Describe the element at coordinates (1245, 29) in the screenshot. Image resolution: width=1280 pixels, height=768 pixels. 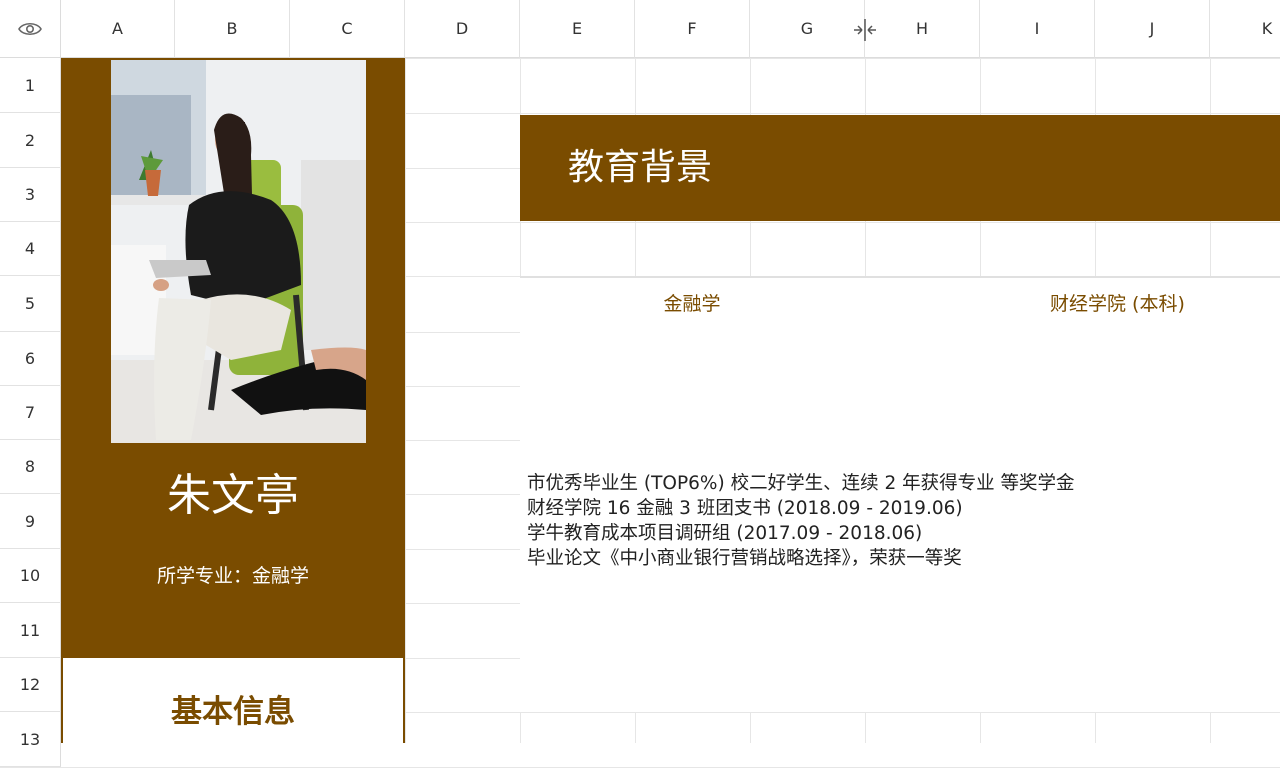
I see `column-header-k: K` at that location.